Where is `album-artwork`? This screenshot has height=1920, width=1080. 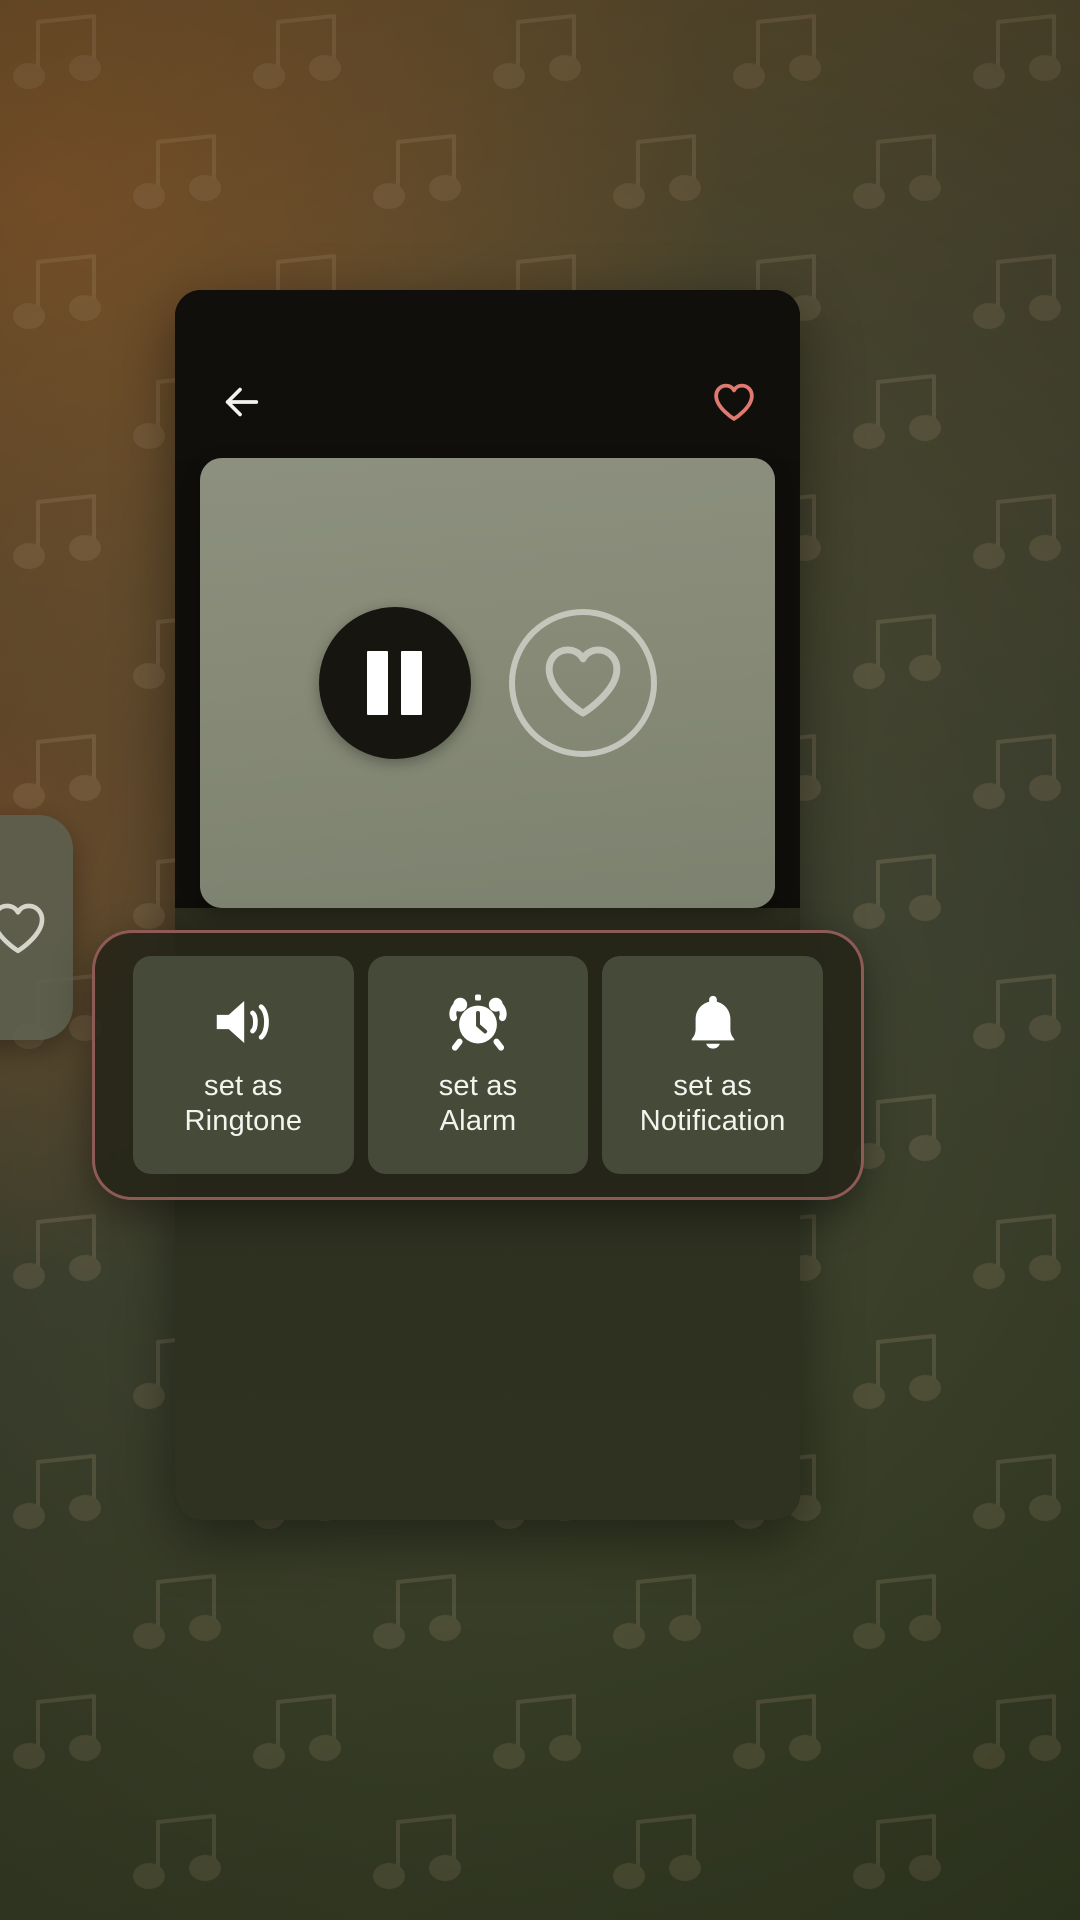
album-artwork is located at coordinates (487, 683).